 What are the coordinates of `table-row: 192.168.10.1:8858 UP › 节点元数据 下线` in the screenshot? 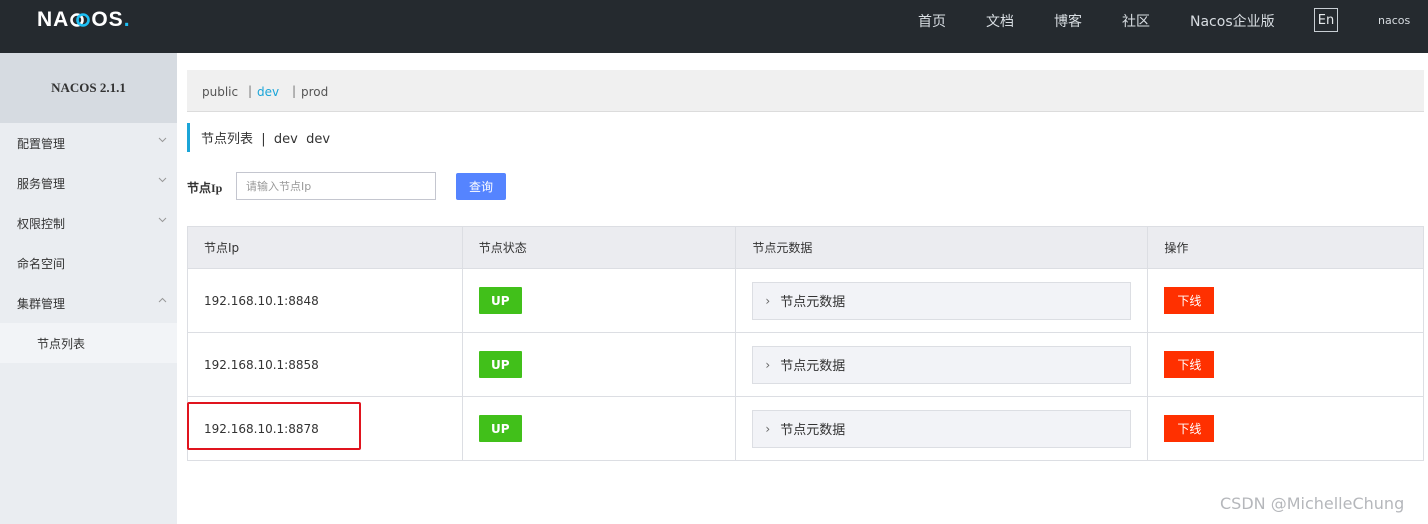 It's located at (805, 364).